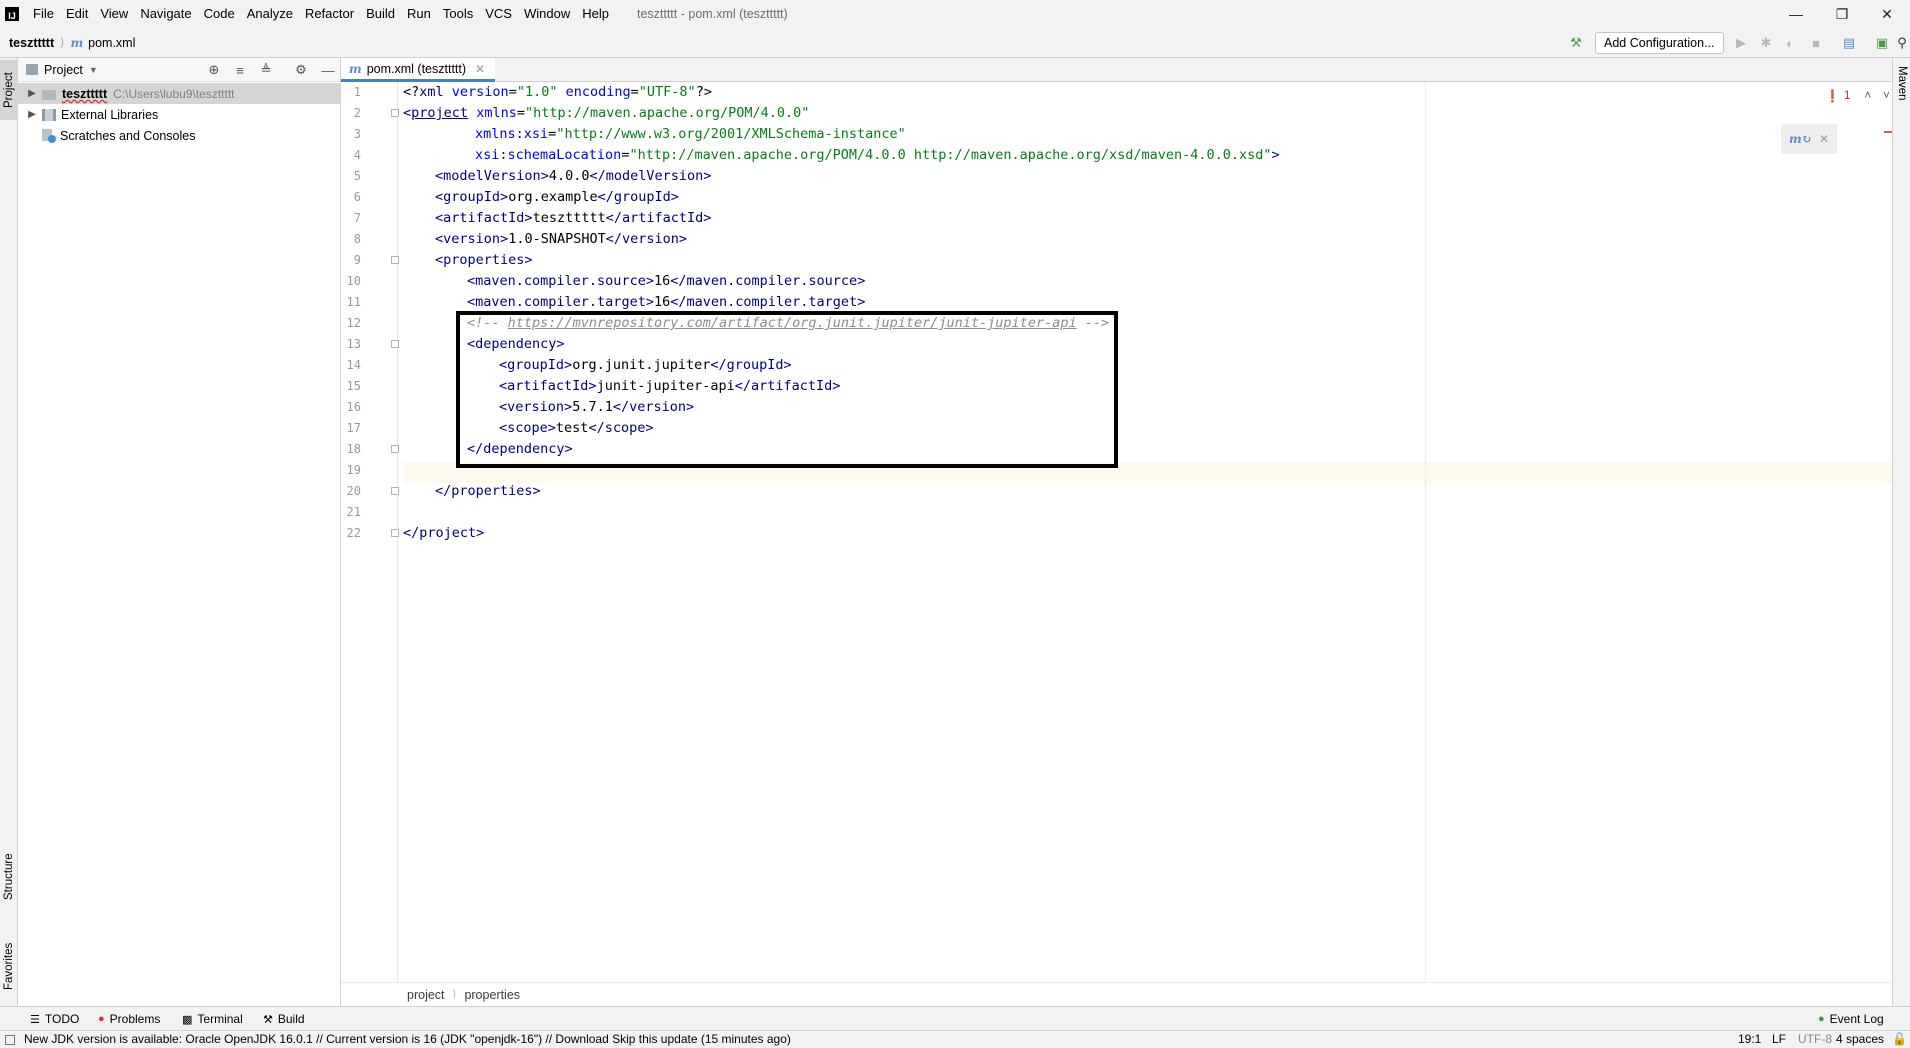 The image size is (1910, 1048). What do you see at coordinates (1902, 43) in the screenshot?
I see `search-icon: ⚲` at bounding box center [1902, 43].